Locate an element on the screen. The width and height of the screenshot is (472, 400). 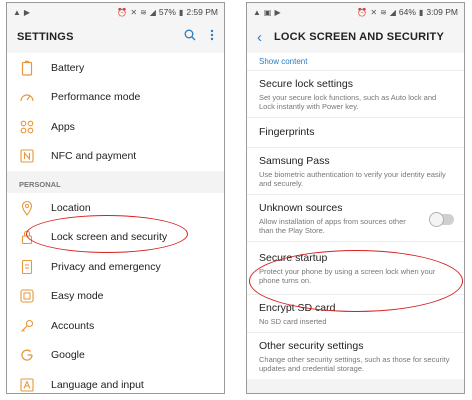
settings-item-label: Performance mode is located at coordinates (96, 97).